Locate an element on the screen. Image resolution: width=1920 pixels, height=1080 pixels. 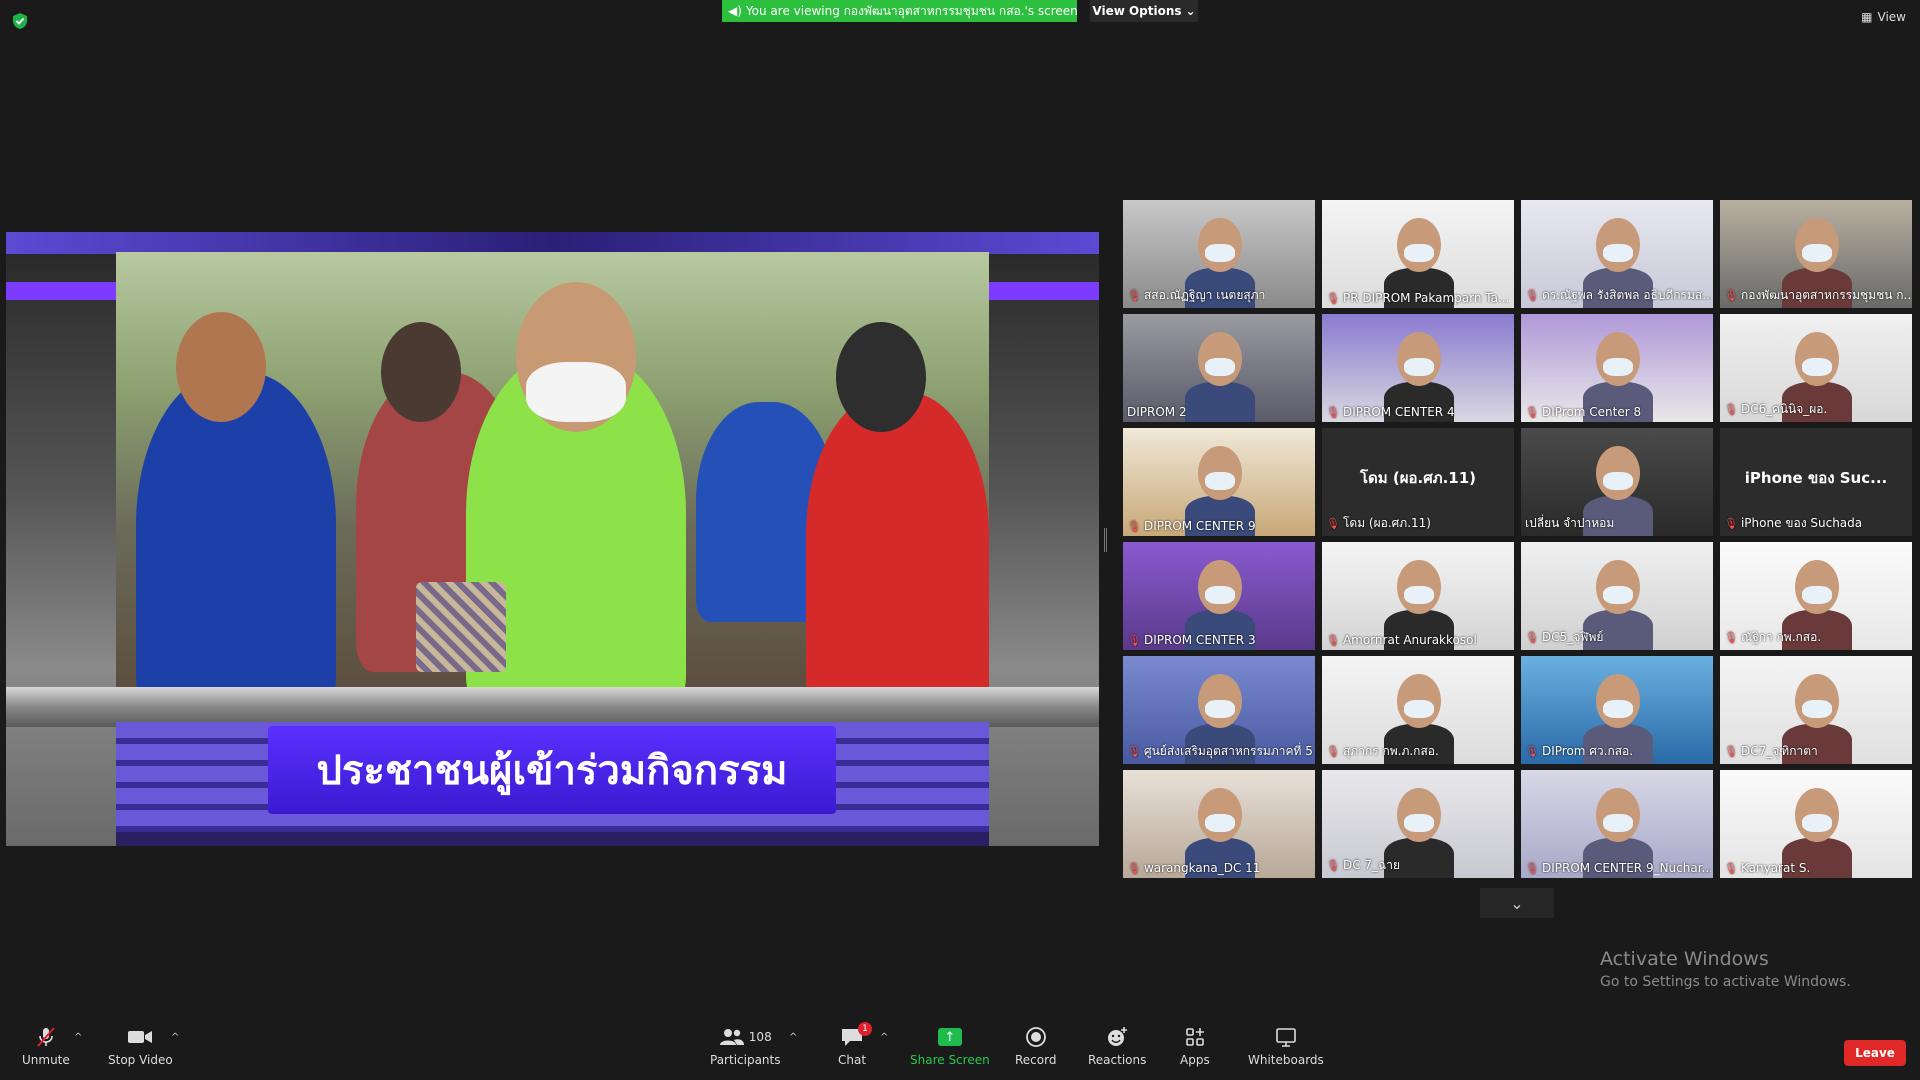
participant-name-label: 🎙 DC5_จุฬิพย์ is located at coordinates (1564, 637).